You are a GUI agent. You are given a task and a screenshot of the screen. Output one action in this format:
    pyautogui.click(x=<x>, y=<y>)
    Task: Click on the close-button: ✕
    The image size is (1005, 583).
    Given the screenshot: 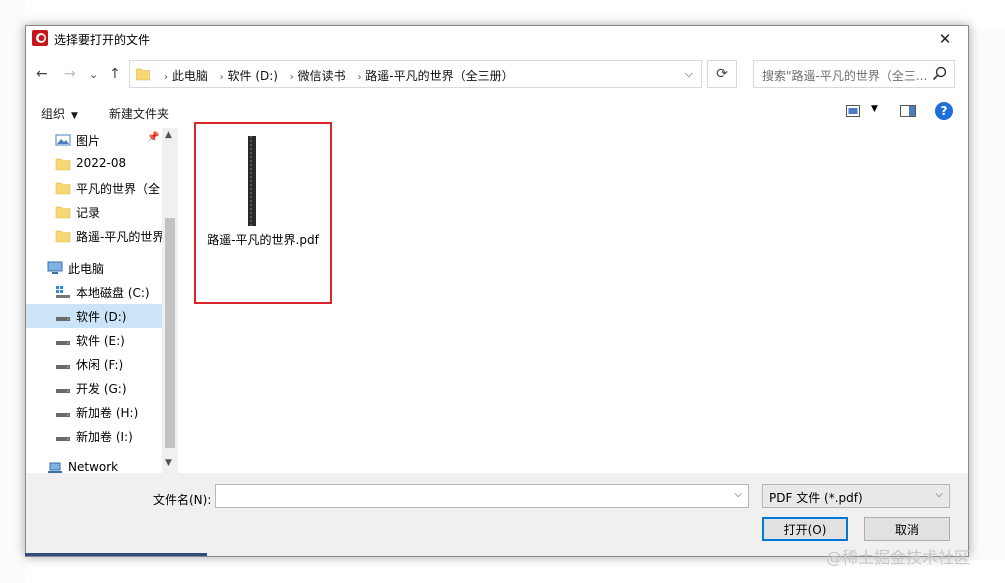 What is the action you would take?
    pyautogui.click(x=945, y=39)
    